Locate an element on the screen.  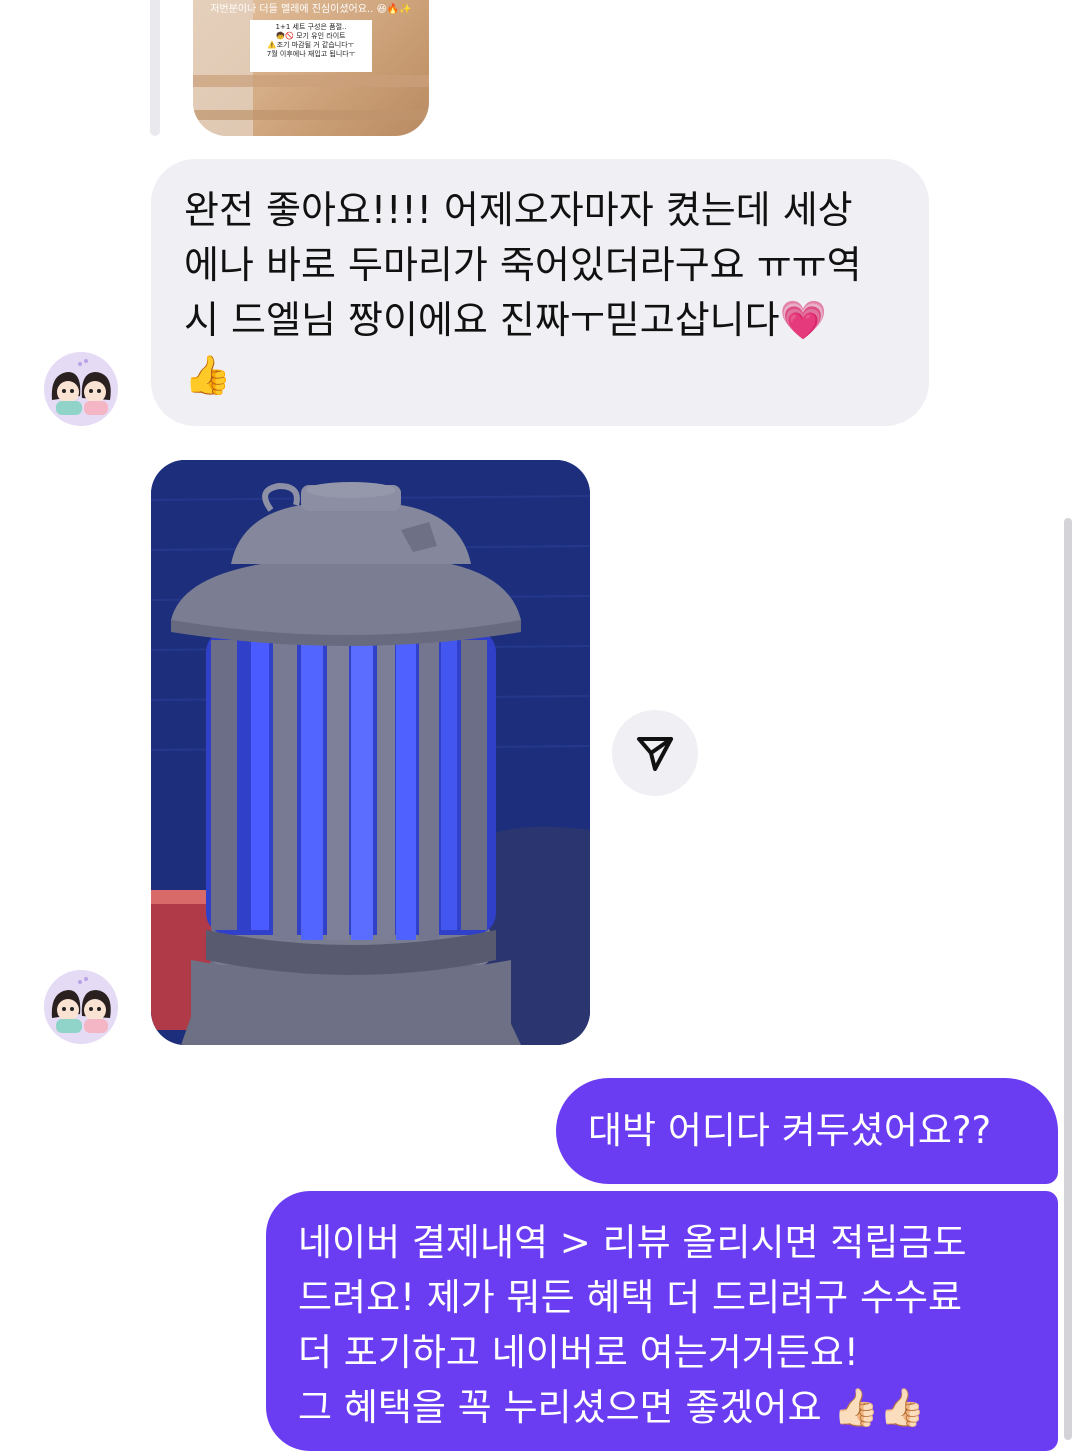
message-line: 에나 바로 두마리가 죽어있더라구요 ㅠㅠ역 is located at coordinates (523, 265).